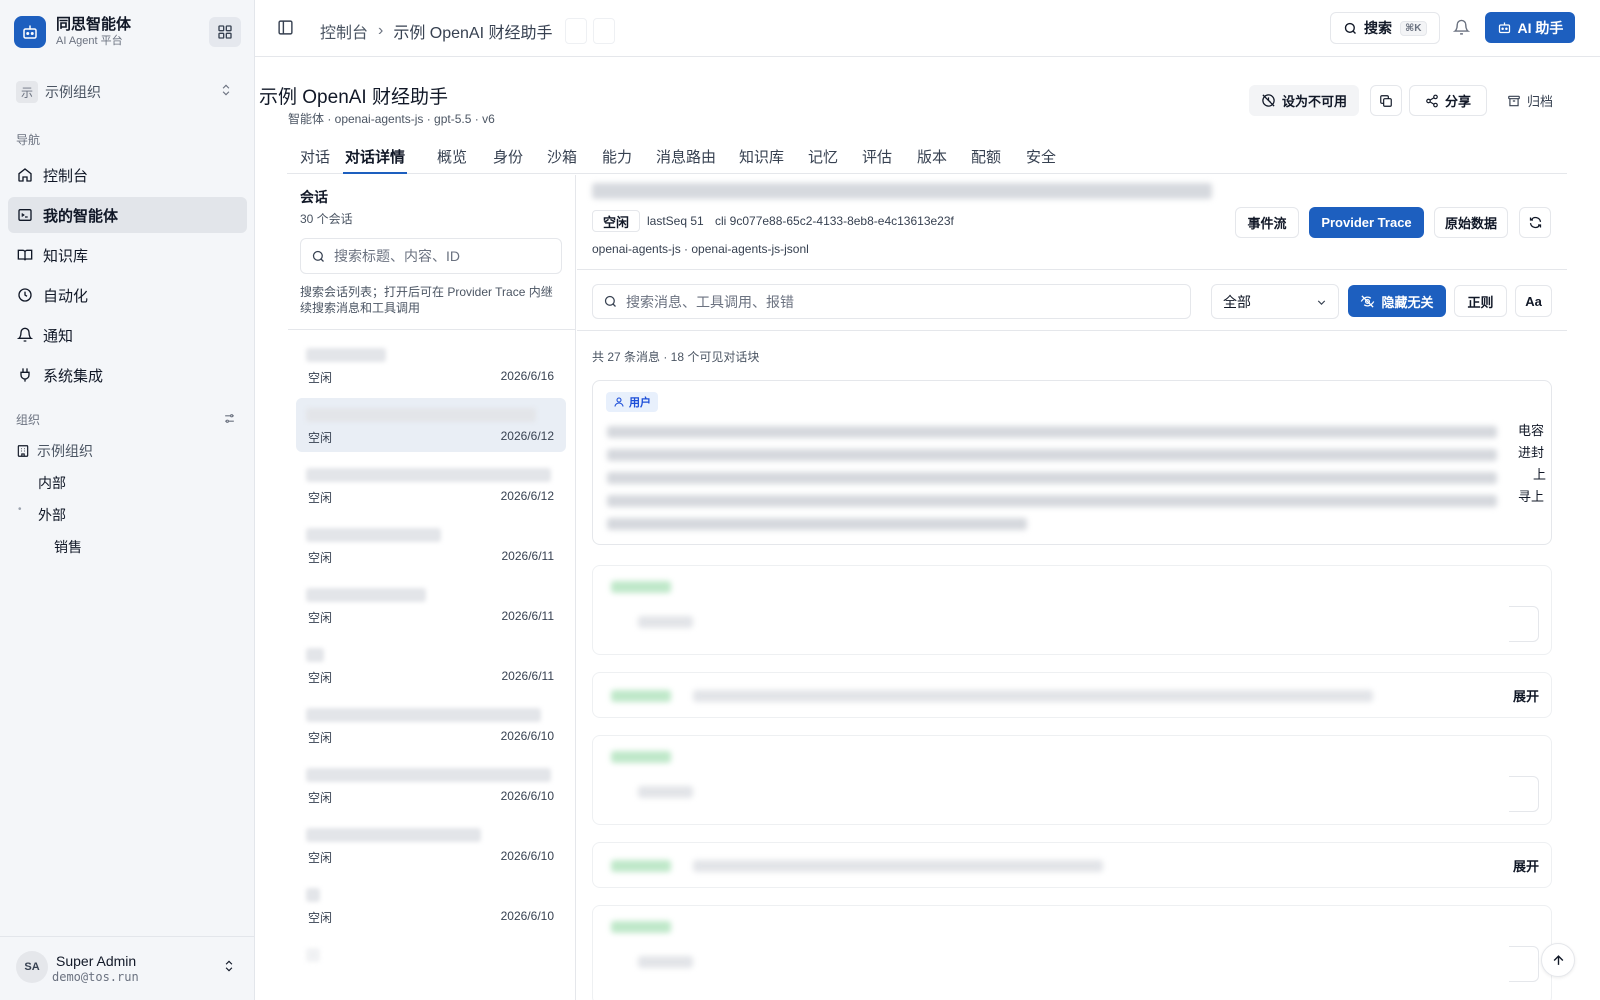 Image resolution: width=1600 pixels, height=1000 pixels. I want to click on sidebar-item-notifications: 通知, so click(127, 335).